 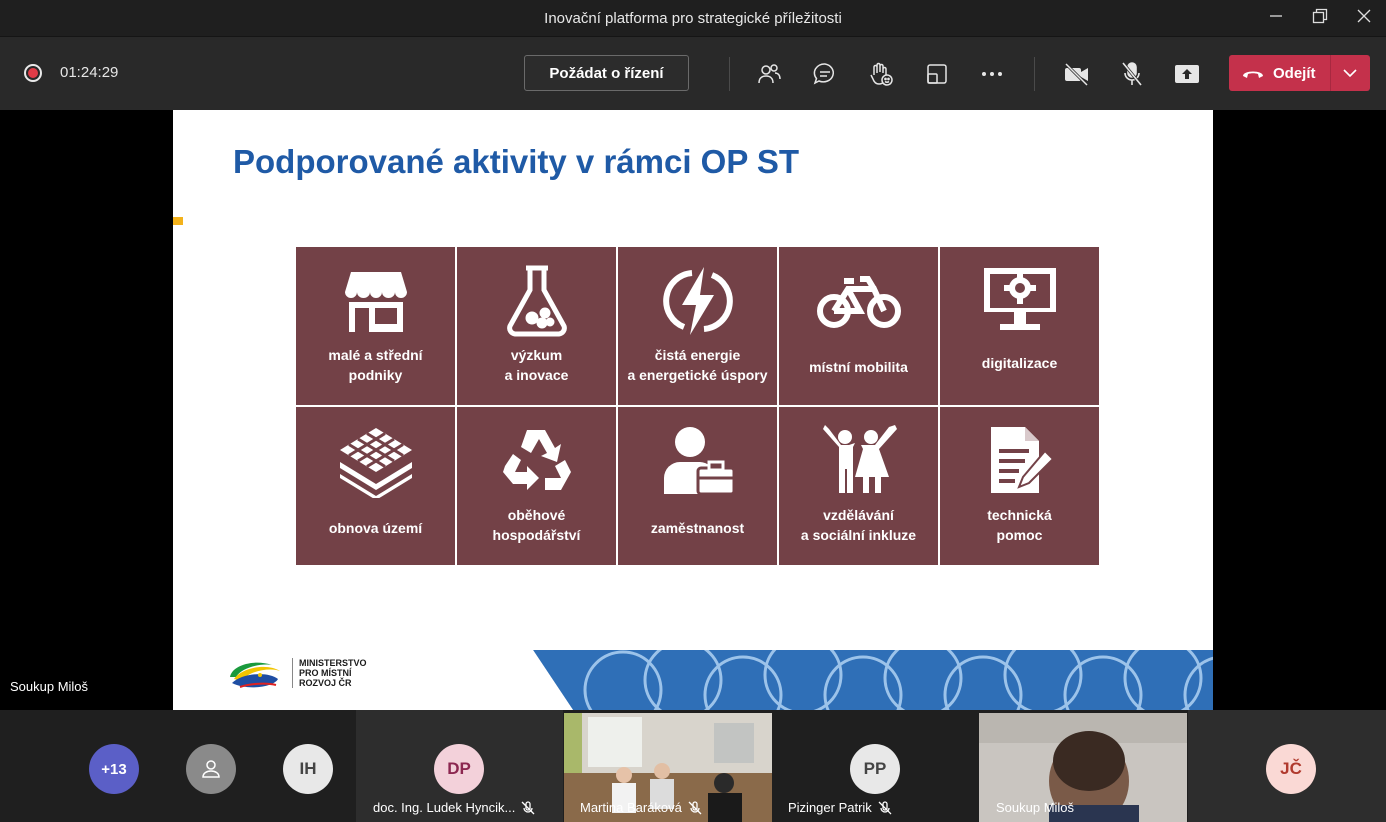 I want to click on meeting-timer: 01:24:29, so click(x=89, y=72).